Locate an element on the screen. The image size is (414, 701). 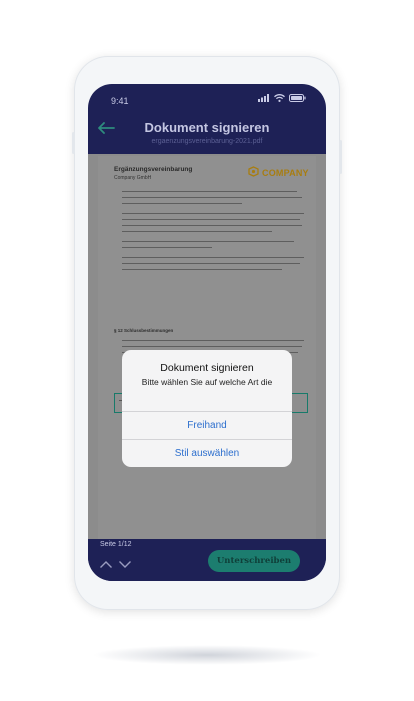
sign-button: Unterschreiben is located at coordinates (254, 561).